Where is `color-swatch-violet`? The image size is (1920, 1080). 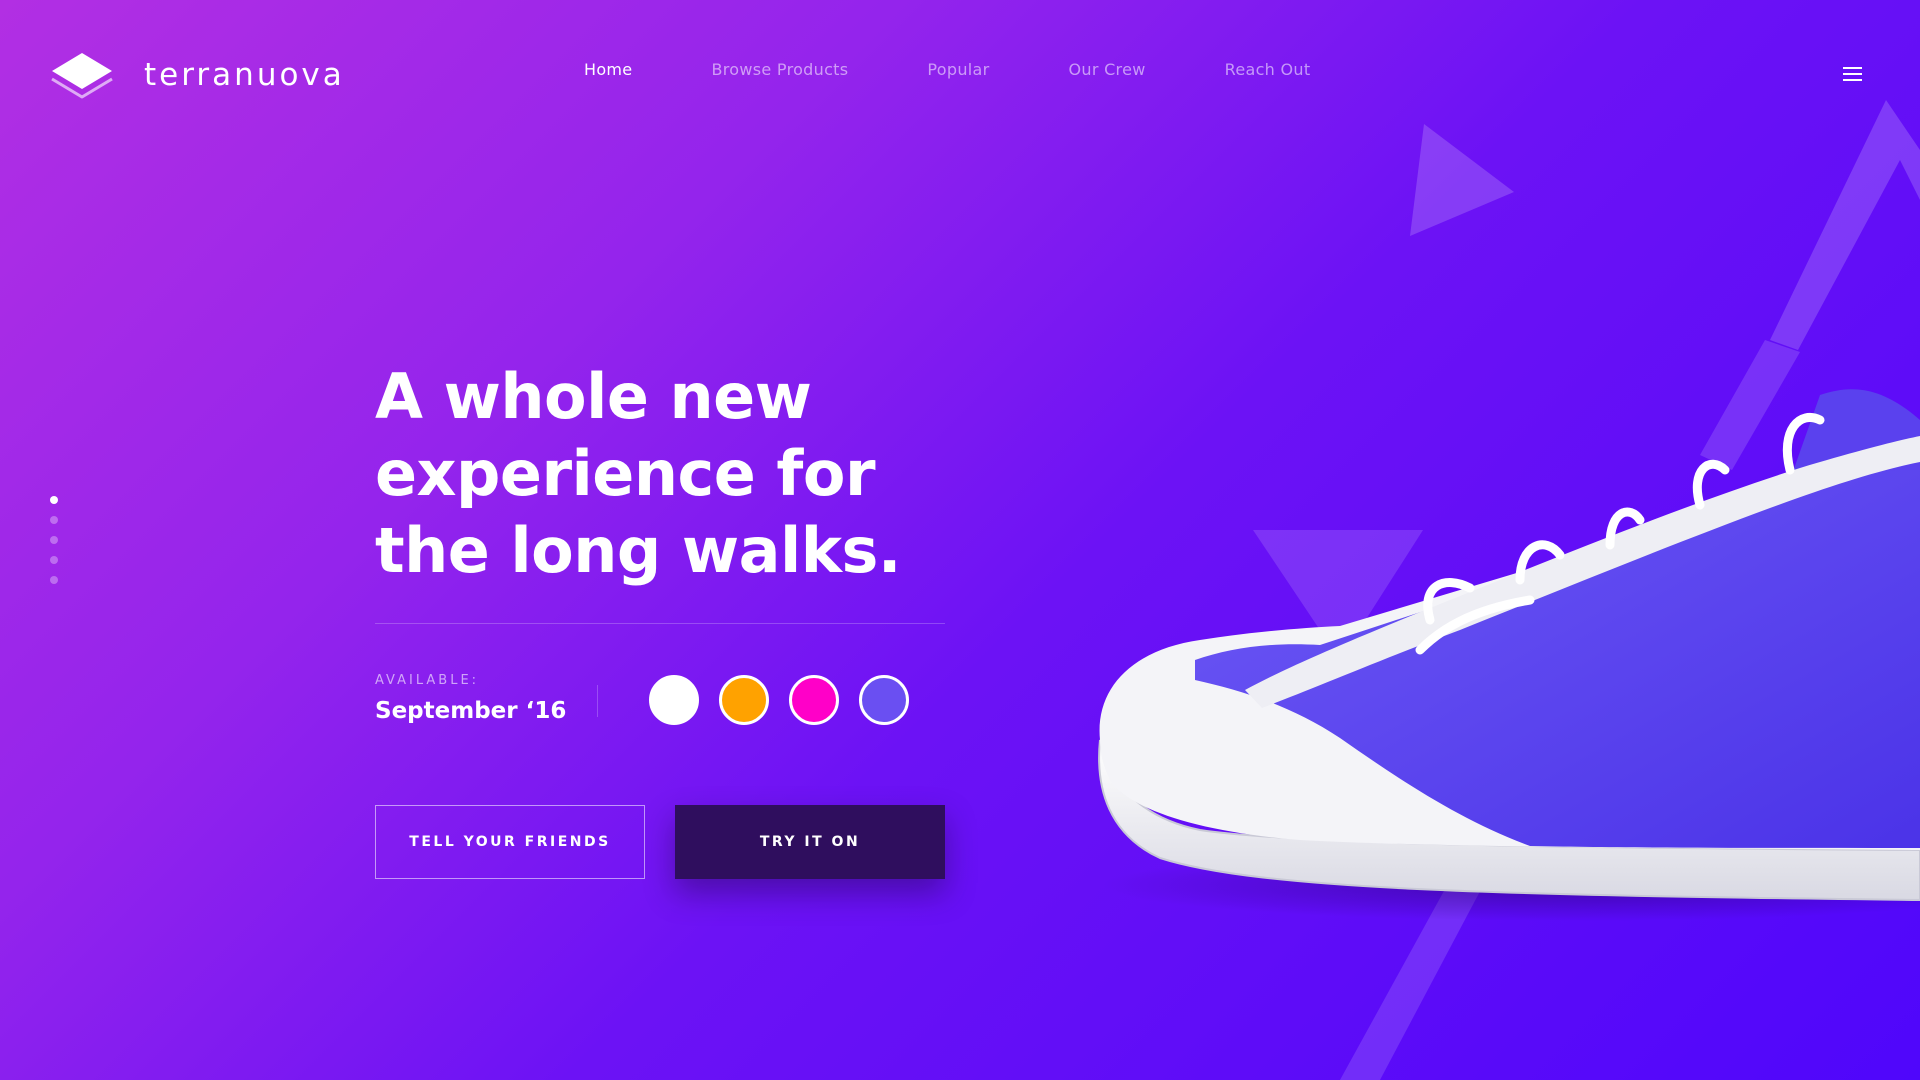
color-swatch-violet is located at coordinates (884, 700).